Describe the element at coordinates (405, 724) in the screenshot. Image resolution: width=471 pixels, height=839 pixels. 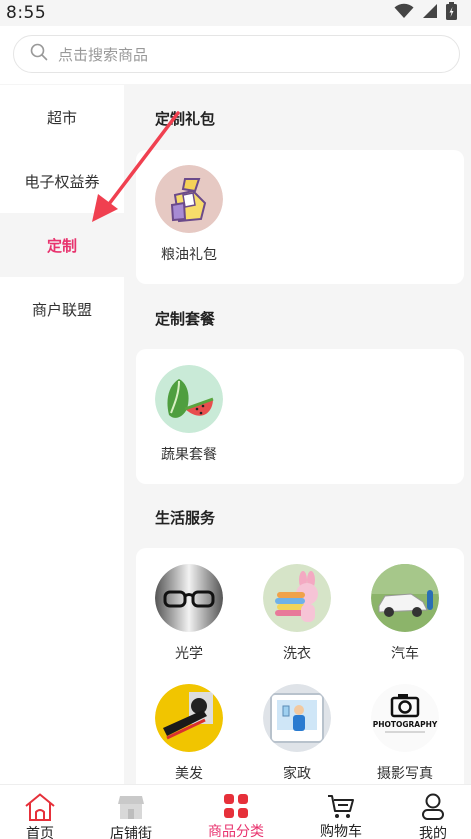
I see `svg-text: PHOTOGRAPHY` at that location.